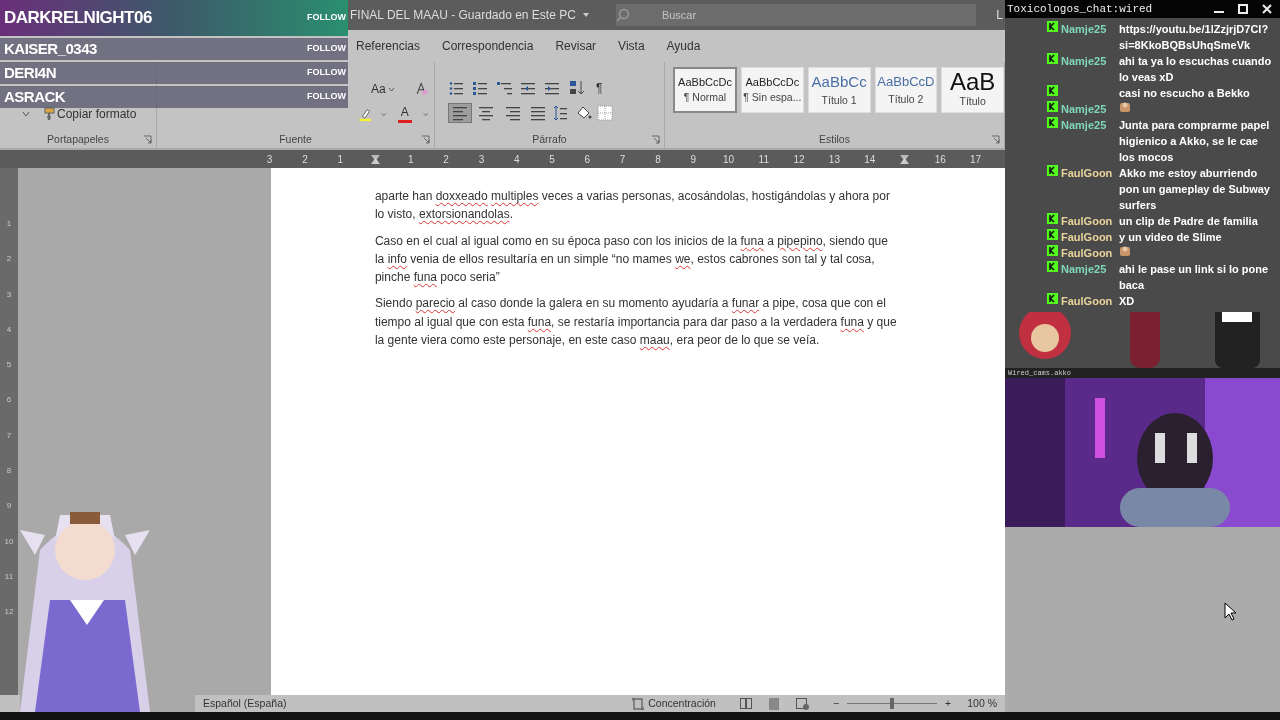  Describe the element at coordinates (1087, 301) in the screenshot. I see `username: FaulGoon` at that location.